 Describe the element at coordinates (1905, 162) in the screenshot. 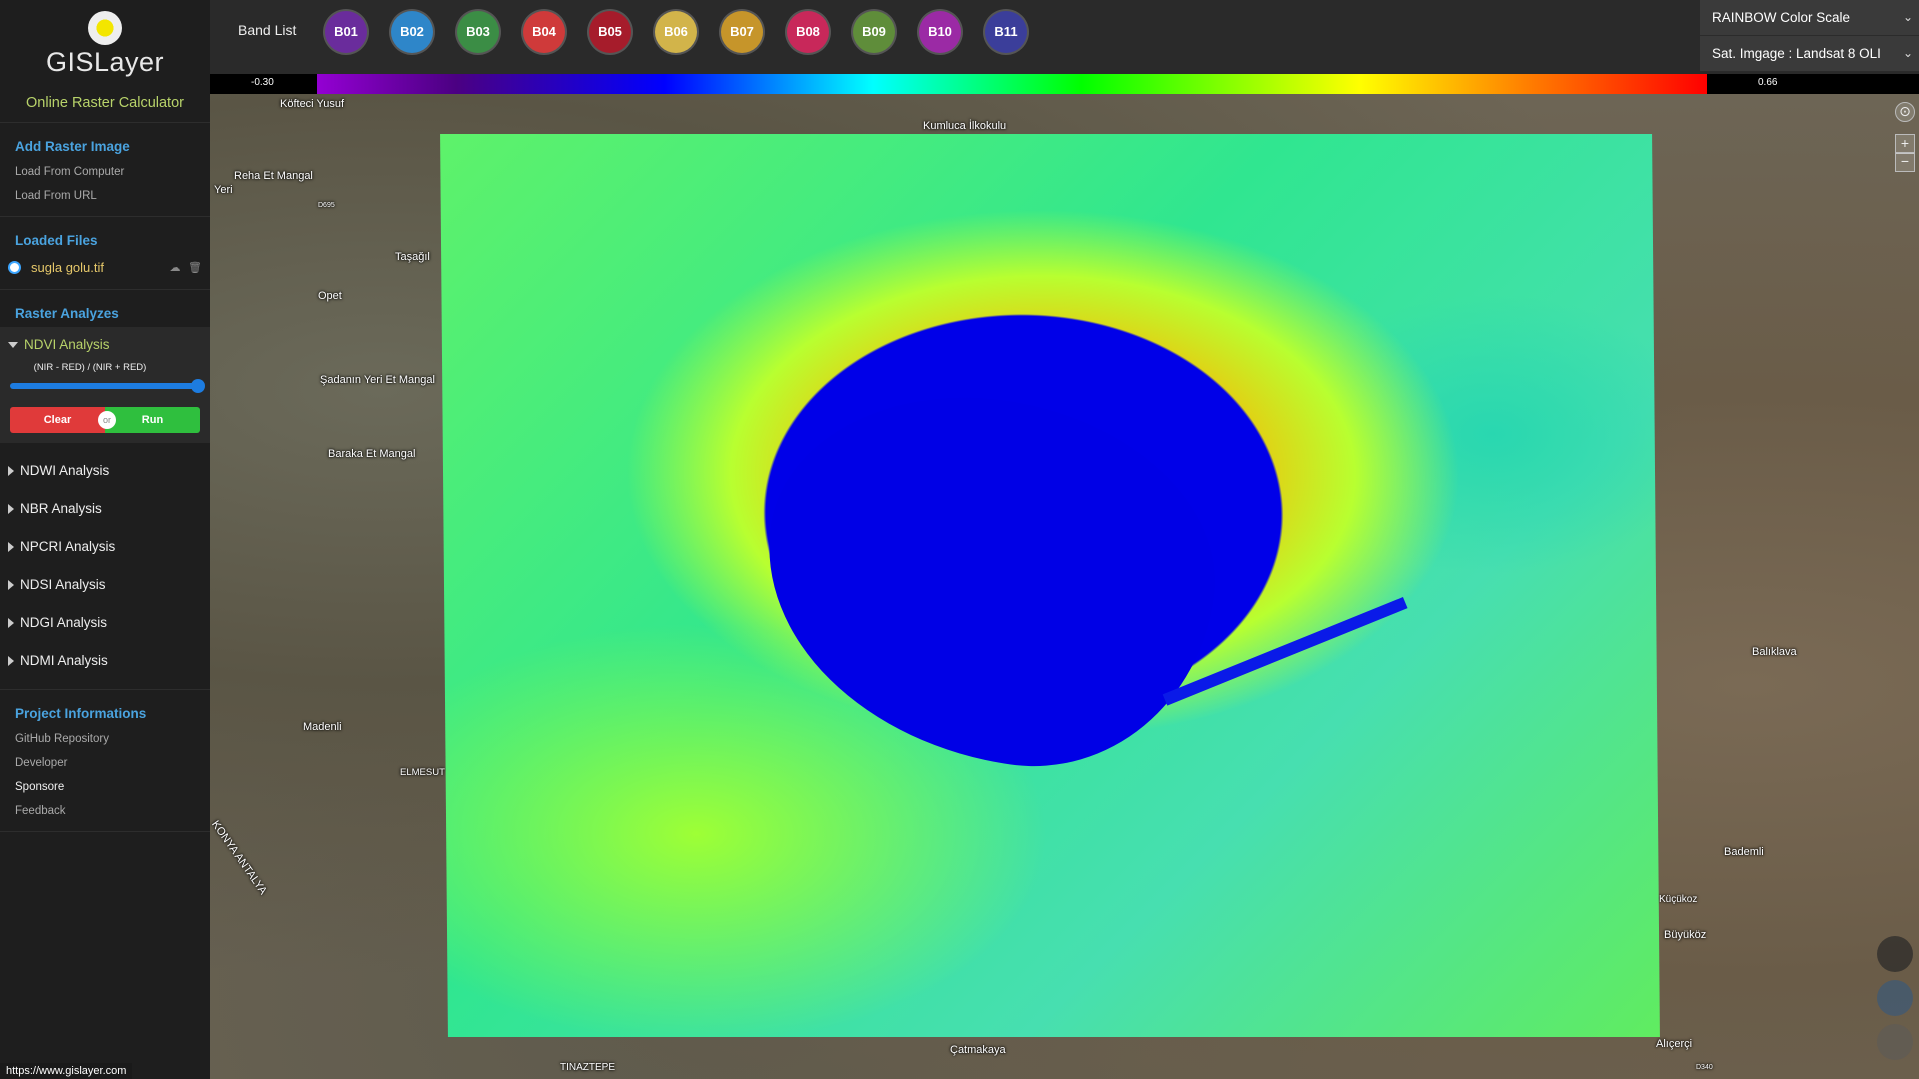

I see `zoom-out-button: −` at that location.